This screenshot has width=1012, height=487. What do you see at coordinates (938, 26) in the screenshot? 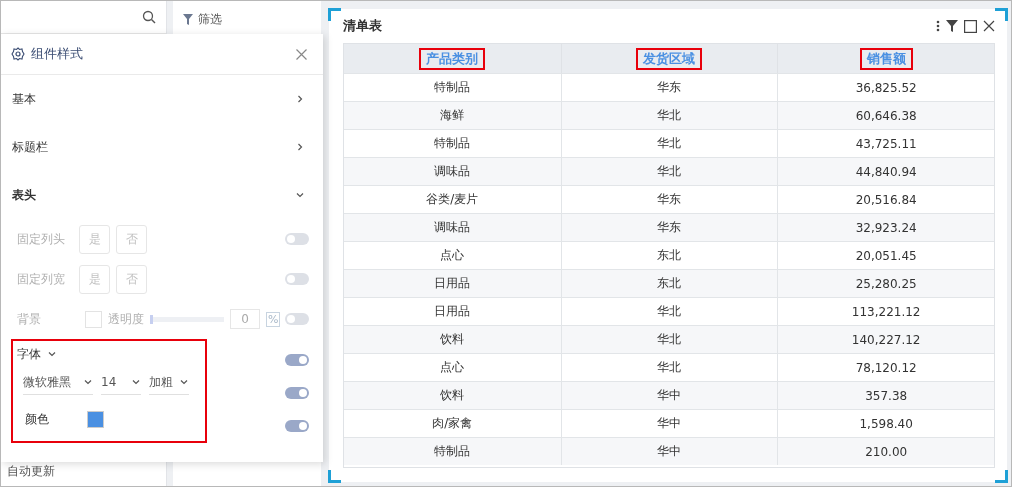
I see `more-icon` at bounding box center [938, 26].